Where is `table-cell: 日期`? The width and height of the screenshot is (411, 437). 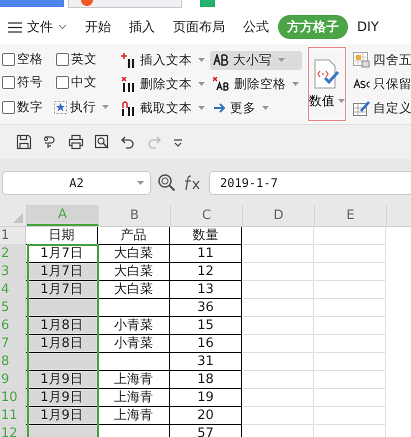
table-cell: 日期 is located at coordinates (62, 236).